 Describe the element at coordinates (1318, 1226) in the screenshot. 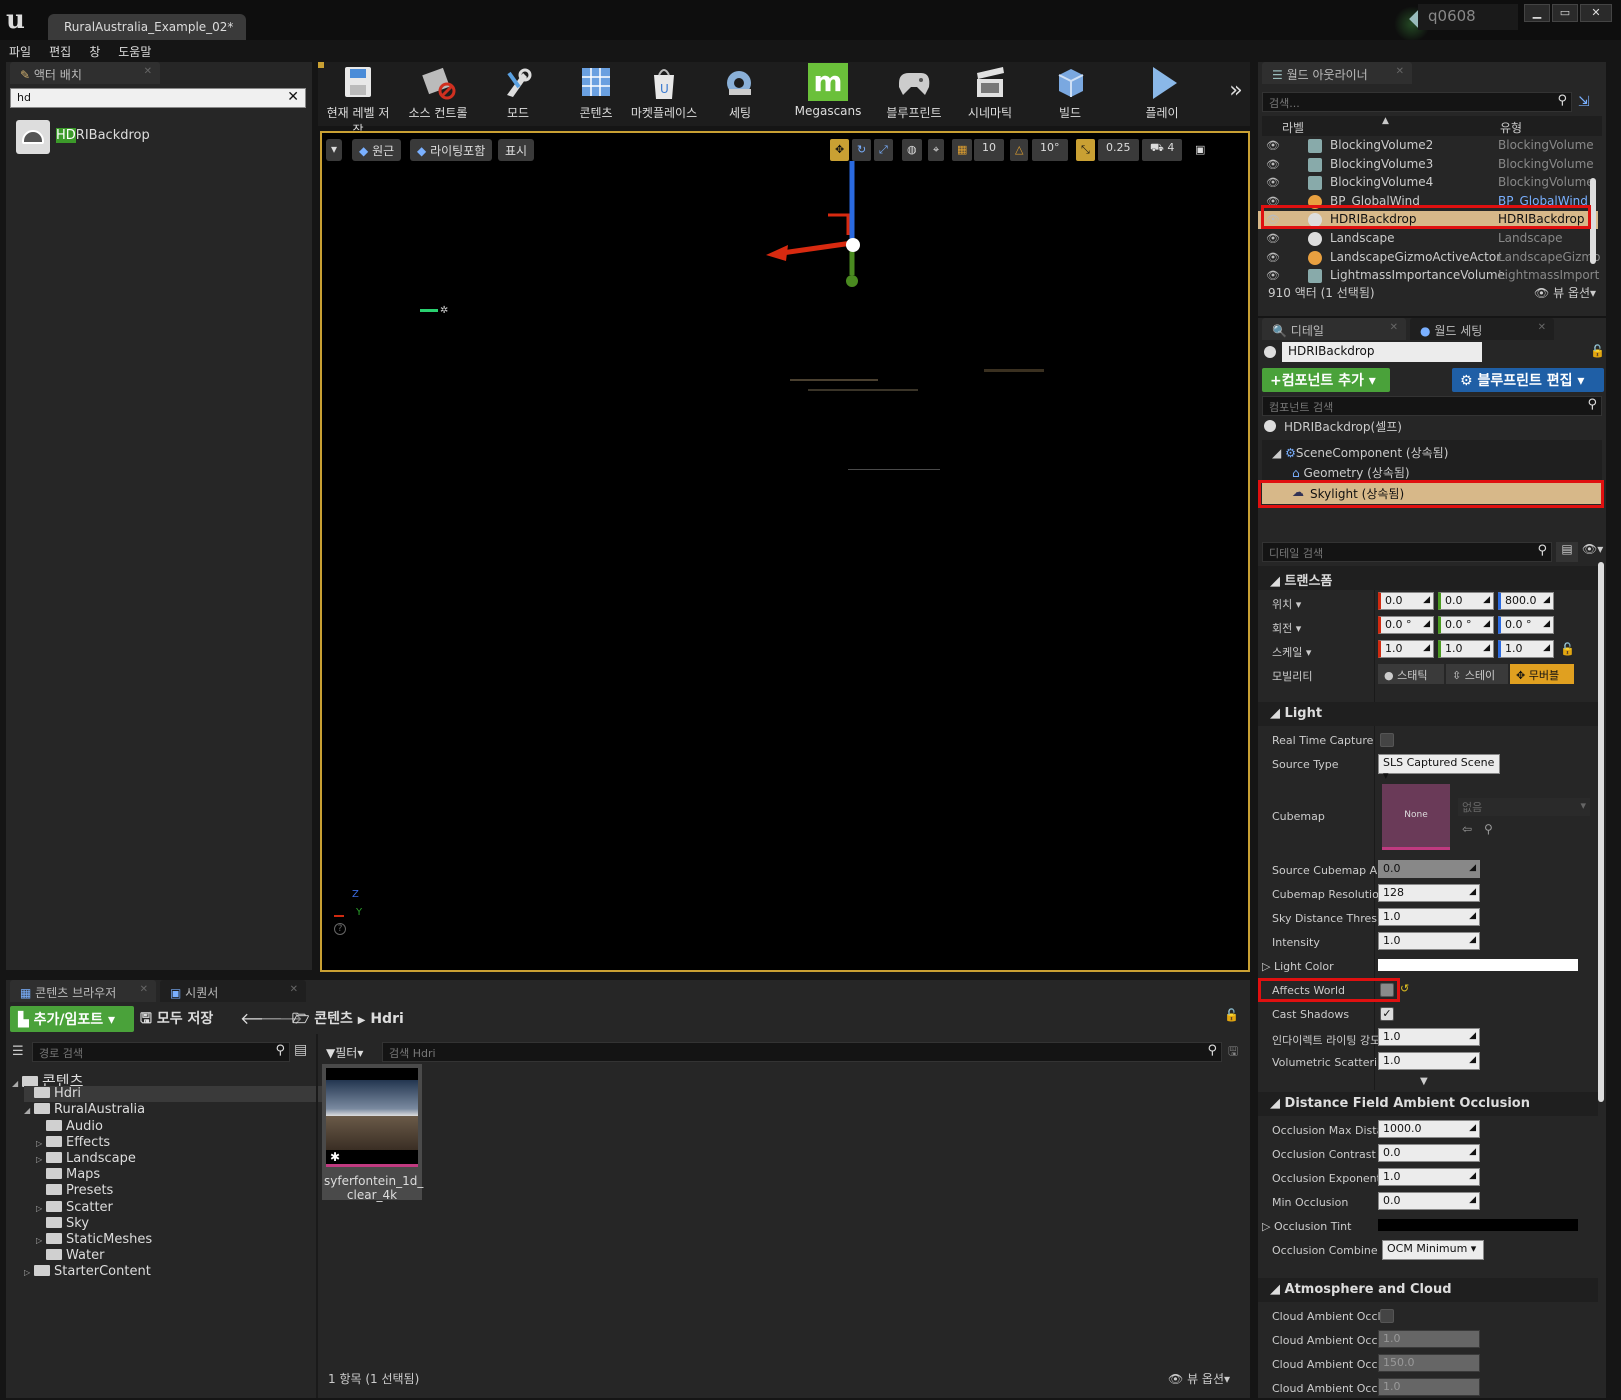

I see `occlusion-tint-label: ▷ Occlusion Tint` at that location.